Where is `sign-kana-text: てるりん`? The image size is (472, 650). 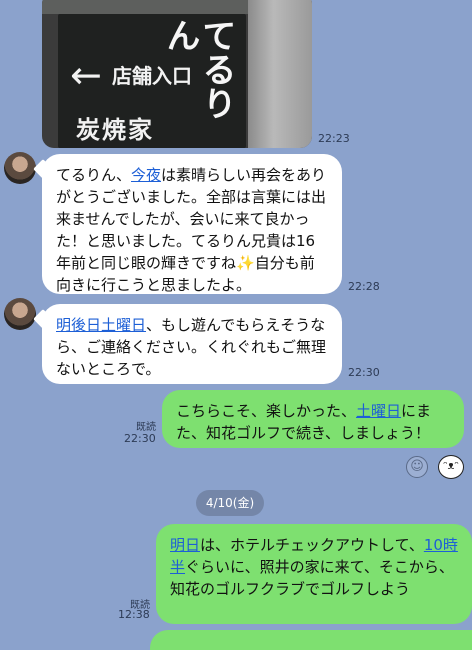
sign-kana-text: てるりん is located at coordinates (198, 69).